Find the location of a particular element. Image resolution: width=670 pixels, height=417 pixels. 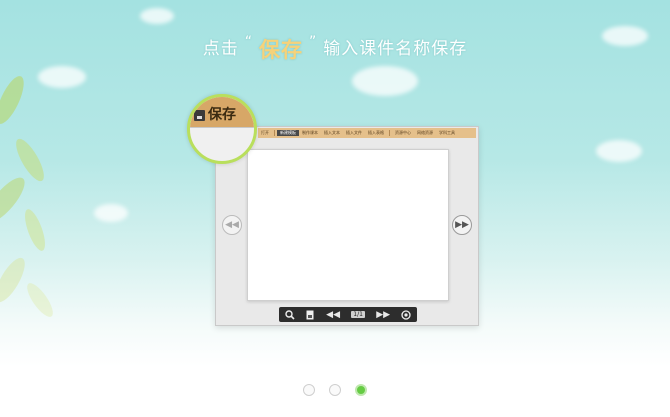

pagination-dot-3-active is located at coordinates (361, 390).